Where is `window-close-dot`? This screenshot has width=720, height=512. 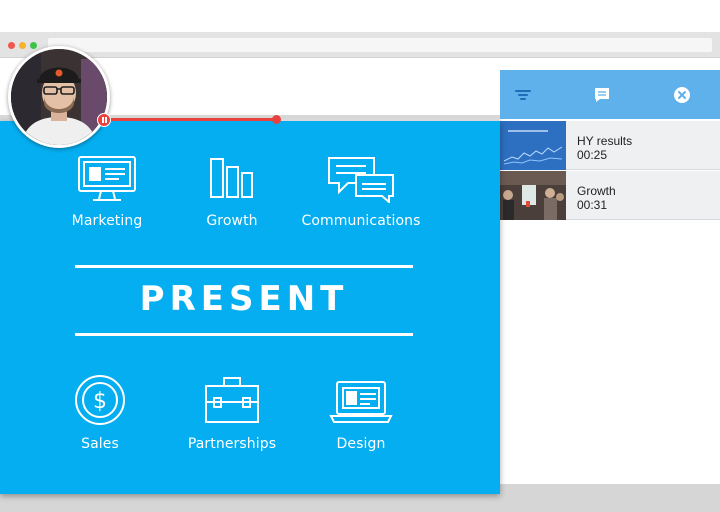 window-close-dot is located at coordinates (11, 45).